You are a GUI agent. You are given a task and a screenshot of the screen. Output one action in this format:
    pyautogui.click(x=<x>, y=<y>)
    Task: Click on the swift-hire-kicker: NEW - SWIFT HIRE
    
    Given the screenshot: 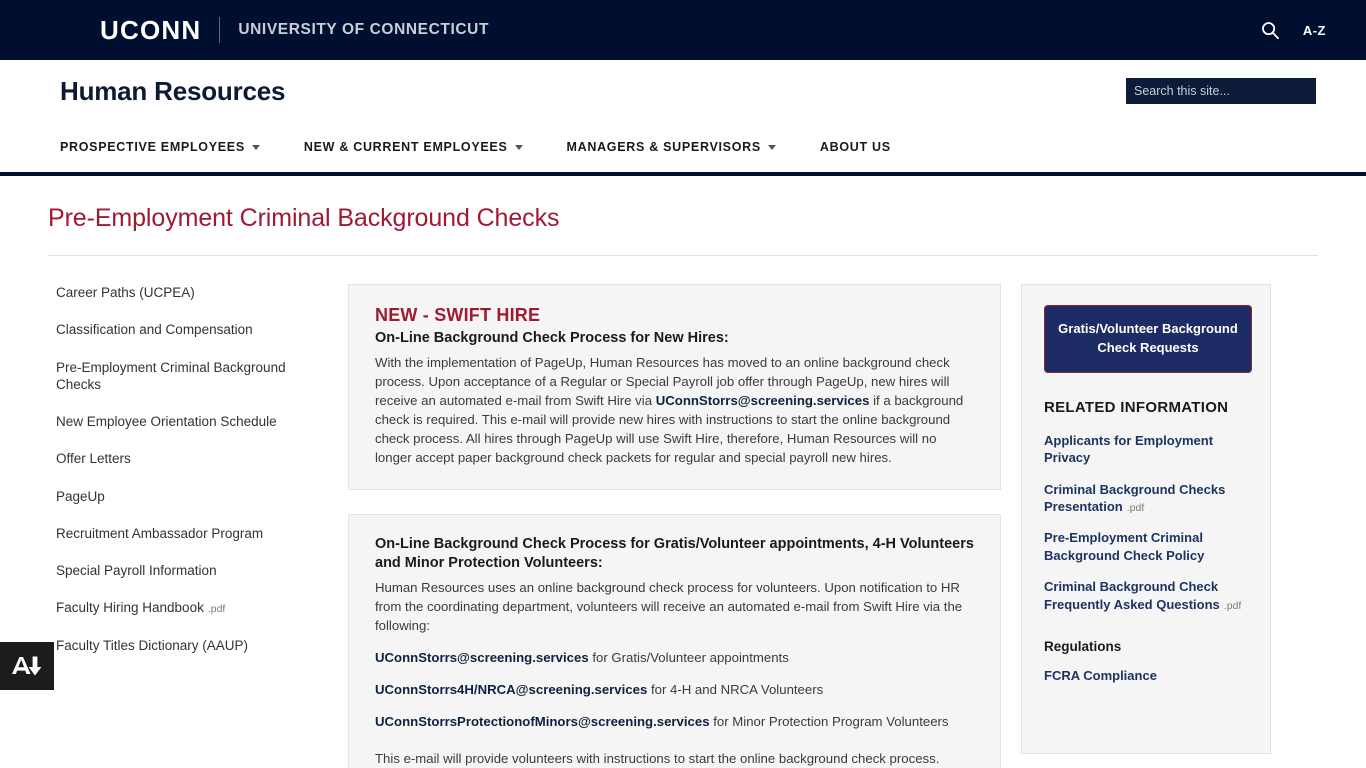 What is the action you would take?
    pyautogui.click(x=458, y=315)
    